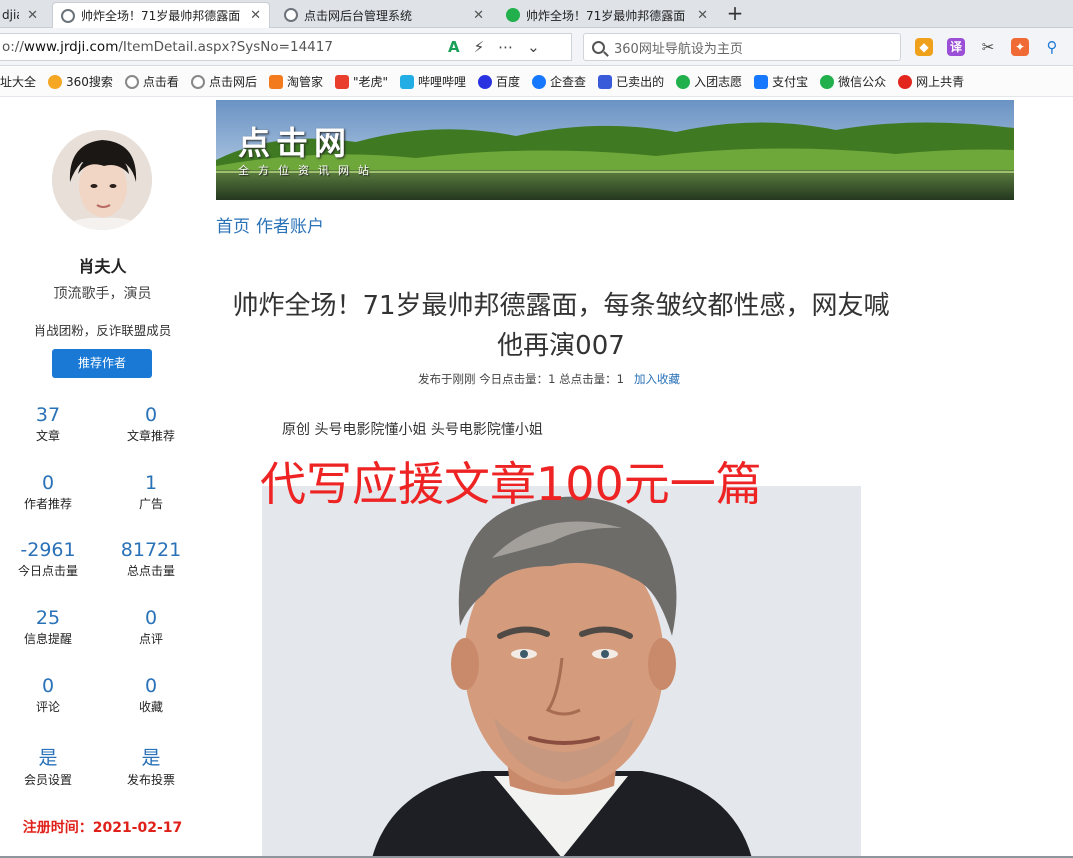 The width and height of the screenshot is (1073, 858). What do you see at coordinates (561, 326) in the screenshot?
I see `article-title: 帅炸全场！71岁最帅邦德露面，每条皱纹都性感，网友喊他再演007` at bounding box center [561, 326].